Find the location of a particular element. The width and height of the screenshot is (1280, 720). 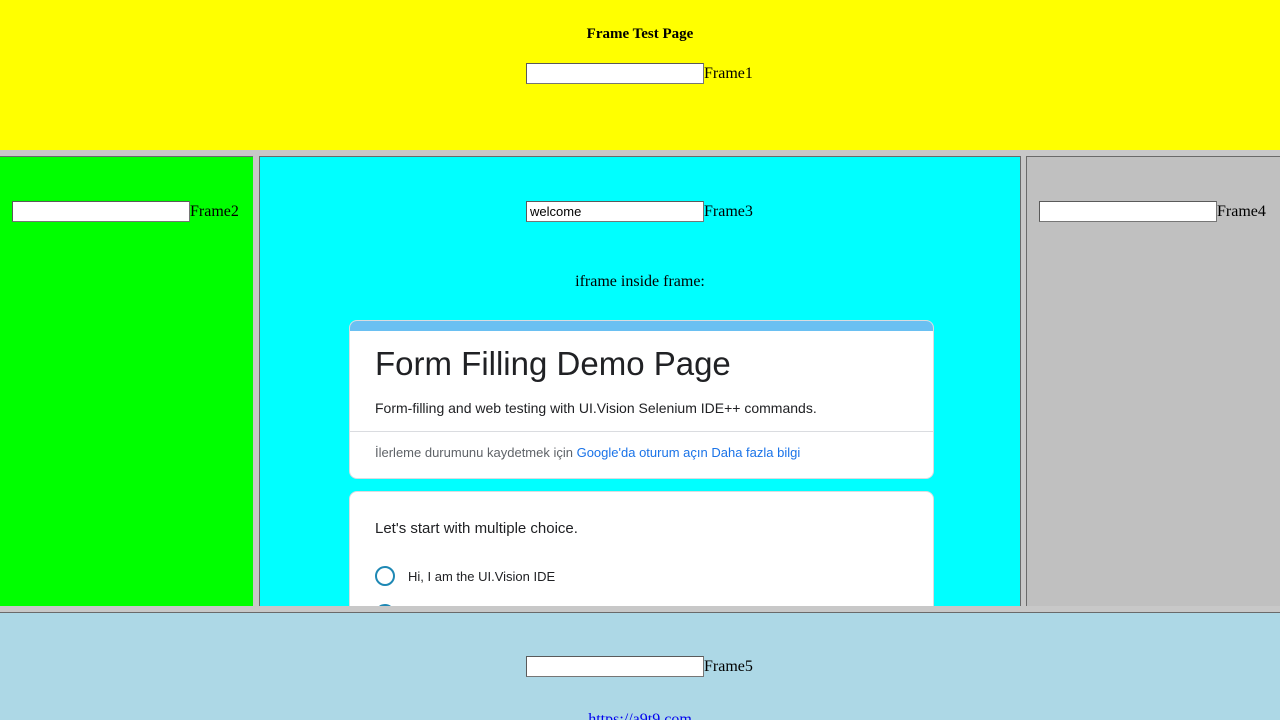

frame5-text-input is located at coordinates (615, 666).